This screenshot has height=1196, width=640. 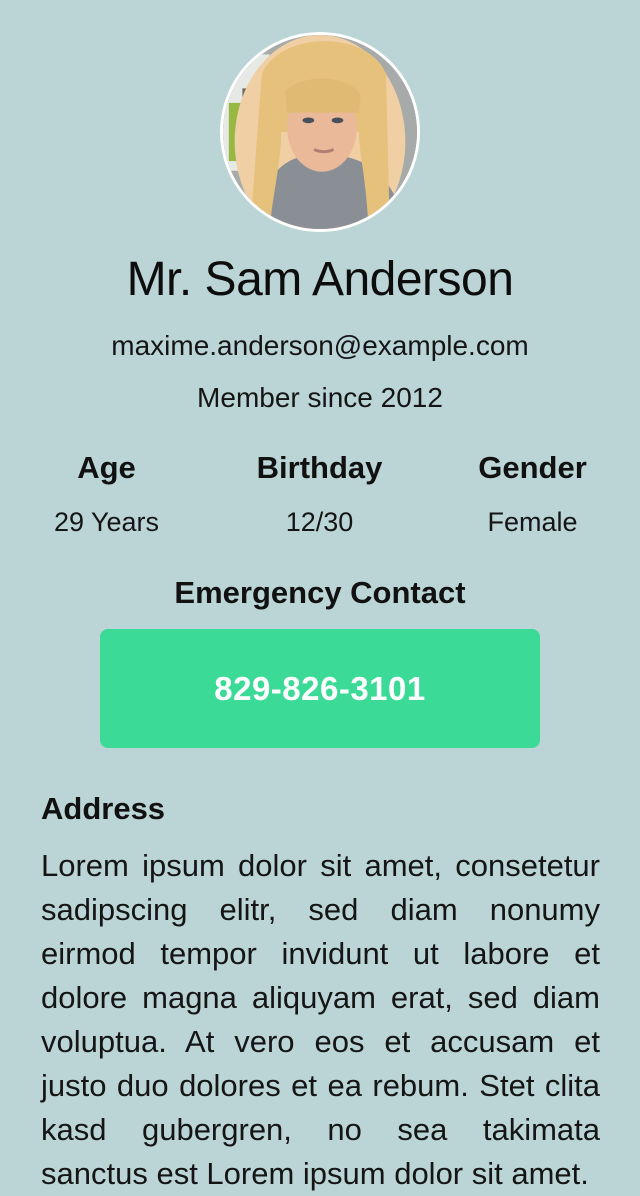 I want to click on emergency-contact-title: Emergency Contact, so click(x=320, y=592).